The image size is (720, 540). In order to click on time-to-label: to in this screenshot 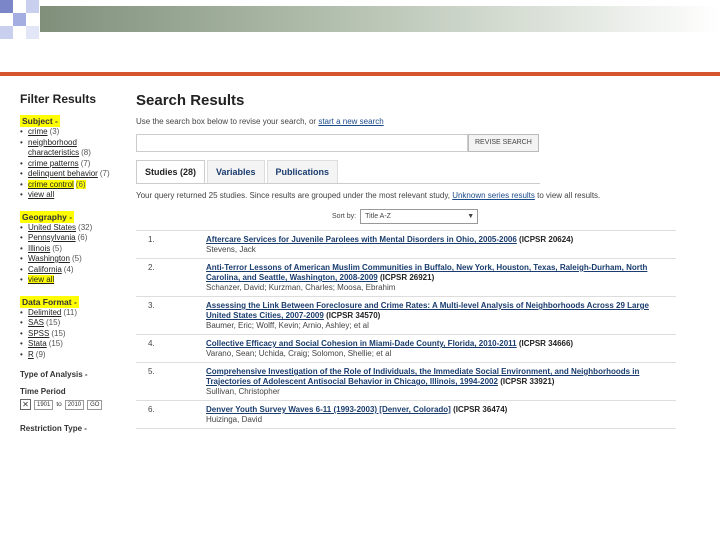, I will do `click(59, 404)`.